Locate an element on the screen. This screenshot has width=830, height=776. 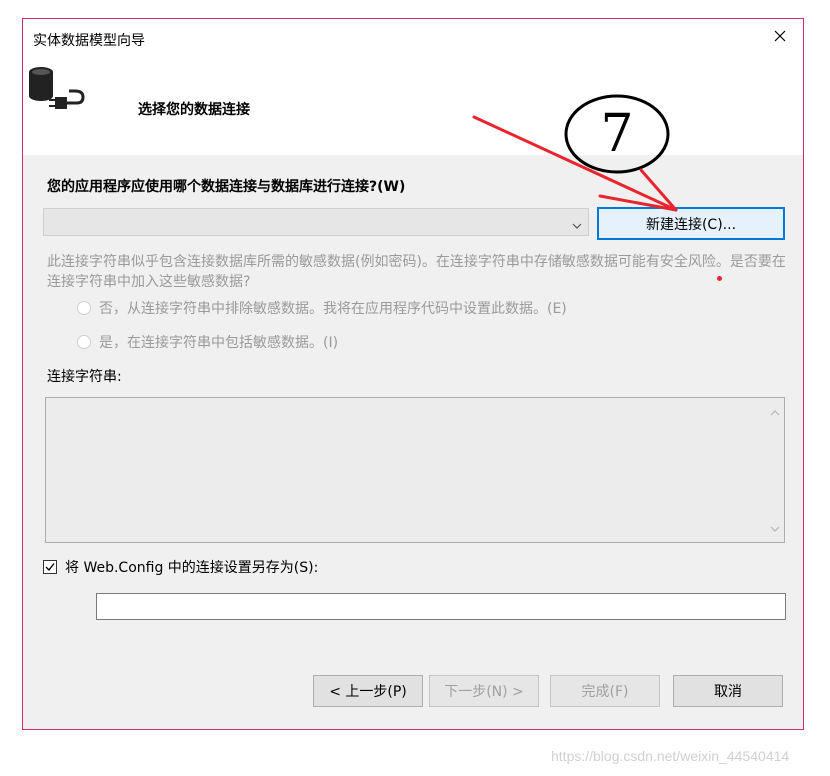
exclude-sensitive-option: 否，从连接字符串中排除敏感数据。我将在应用程序代码中设置此数据。(E) is located at coordinates (322, 308).